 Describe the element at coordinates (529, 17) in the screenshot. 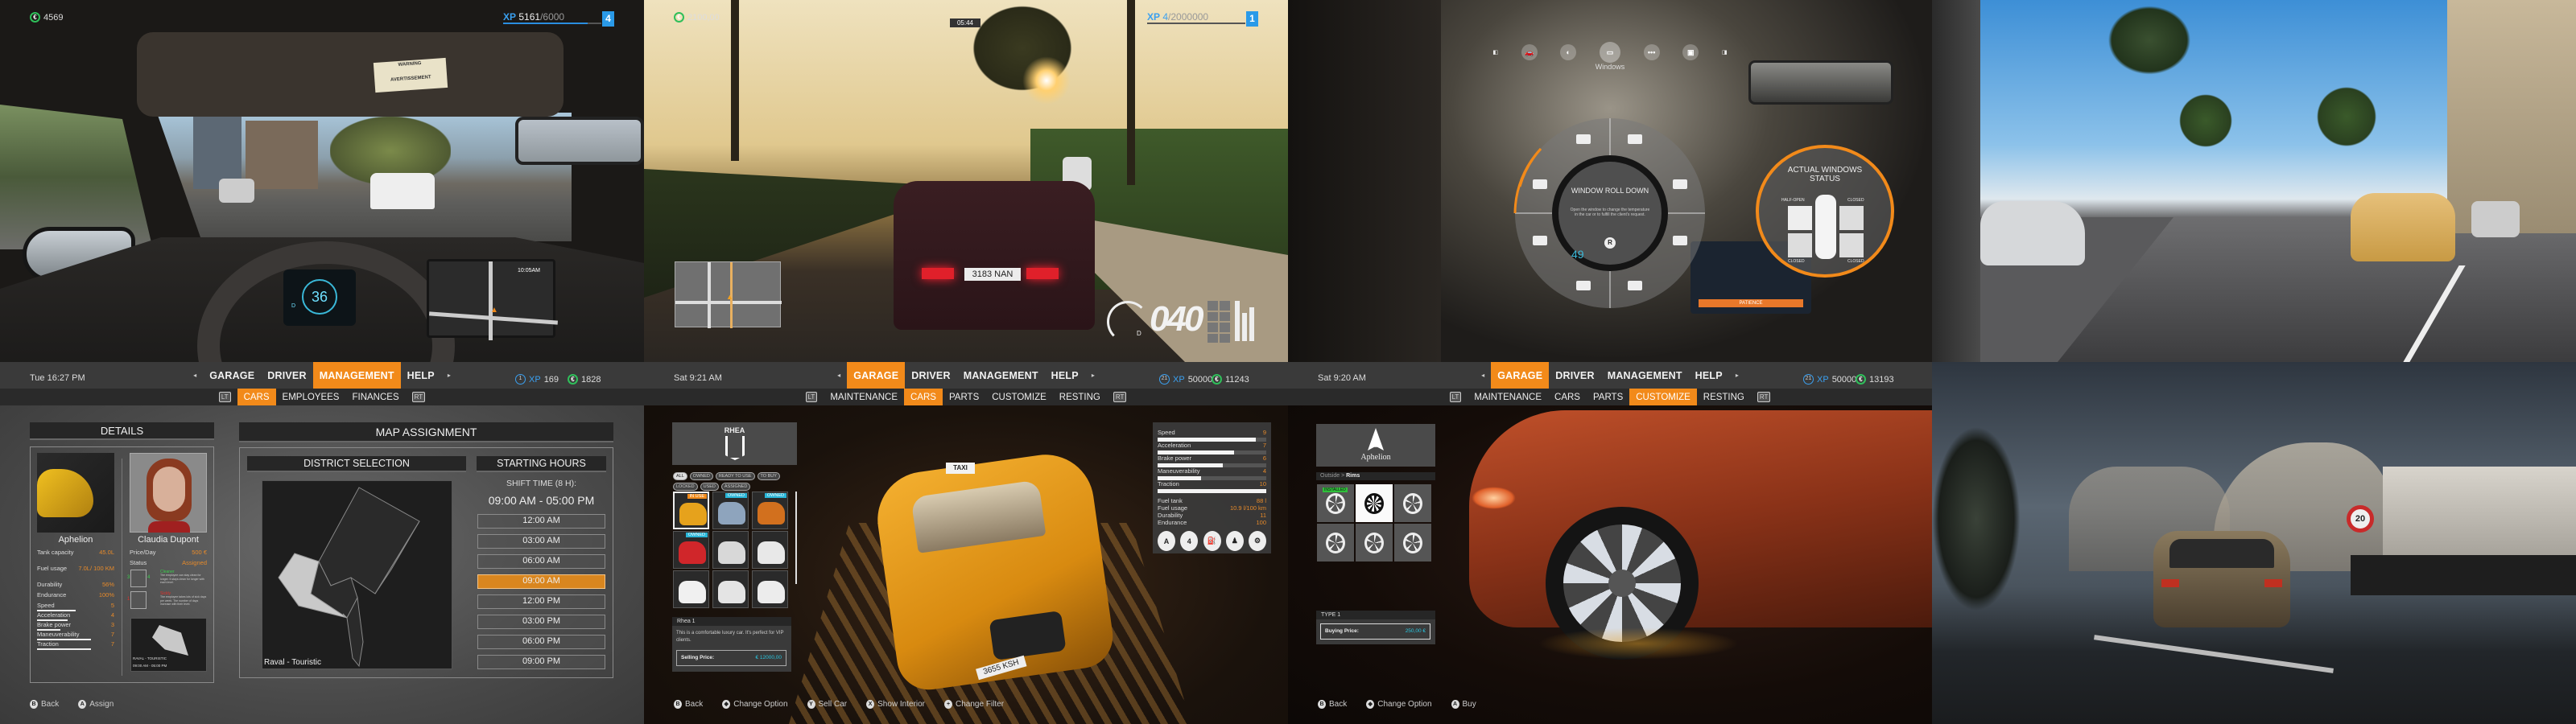

I see `xp-value: 5161` at that location.